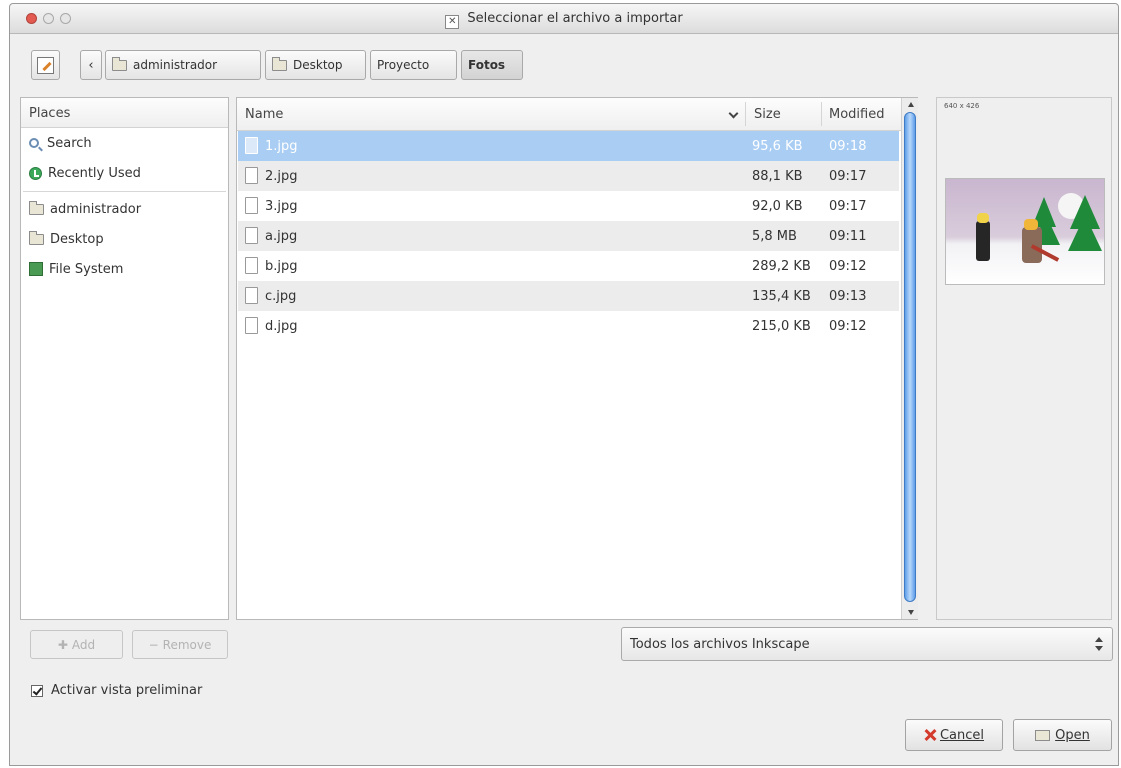 Image resolution: width=1121 pixels, height=768 pixels. I want to click on cancel-button: Cancel, so click(954, 735).